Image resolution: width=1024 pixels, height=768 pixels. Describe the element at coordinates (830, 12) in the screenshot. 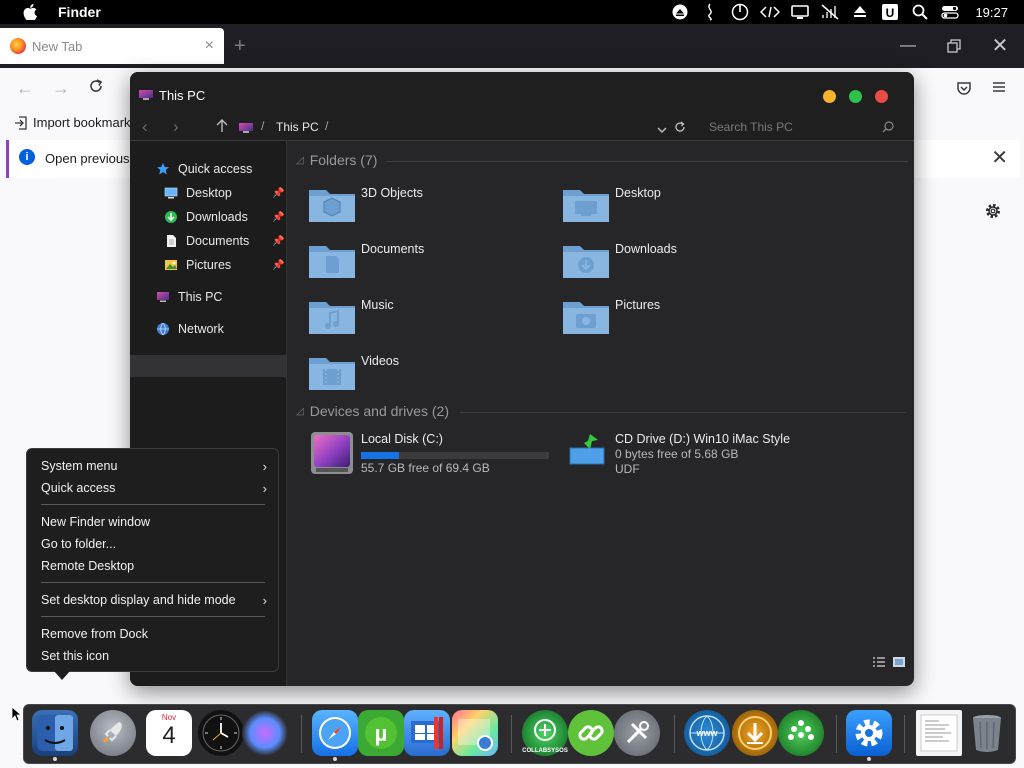

I see `no-signal-icon` at that location.